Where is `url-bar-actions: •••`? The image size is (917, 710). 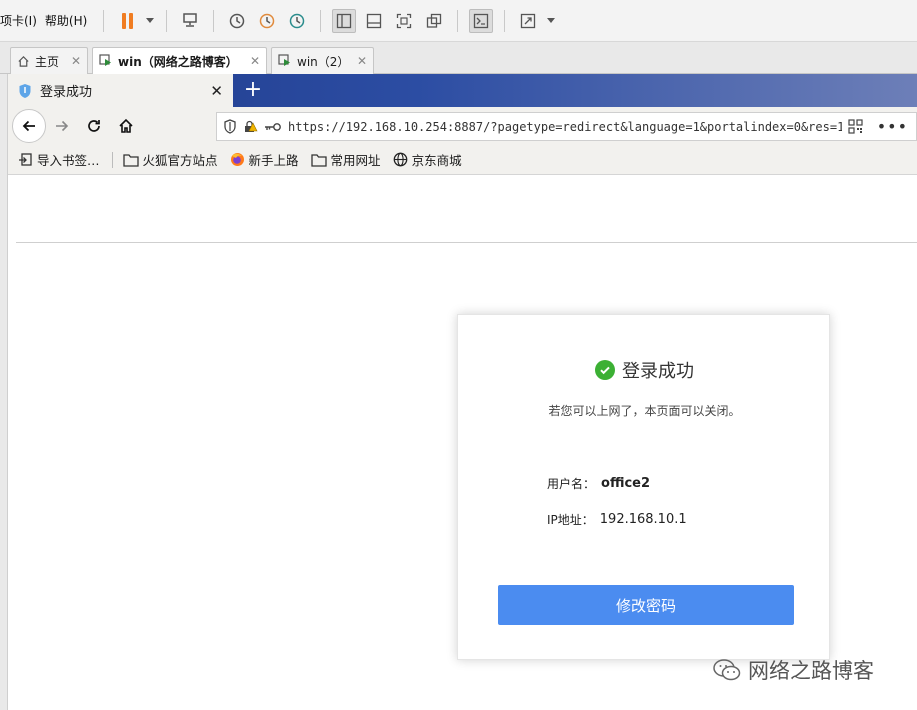
url-bar-actions: ••• is located at coordinates (878, 126).